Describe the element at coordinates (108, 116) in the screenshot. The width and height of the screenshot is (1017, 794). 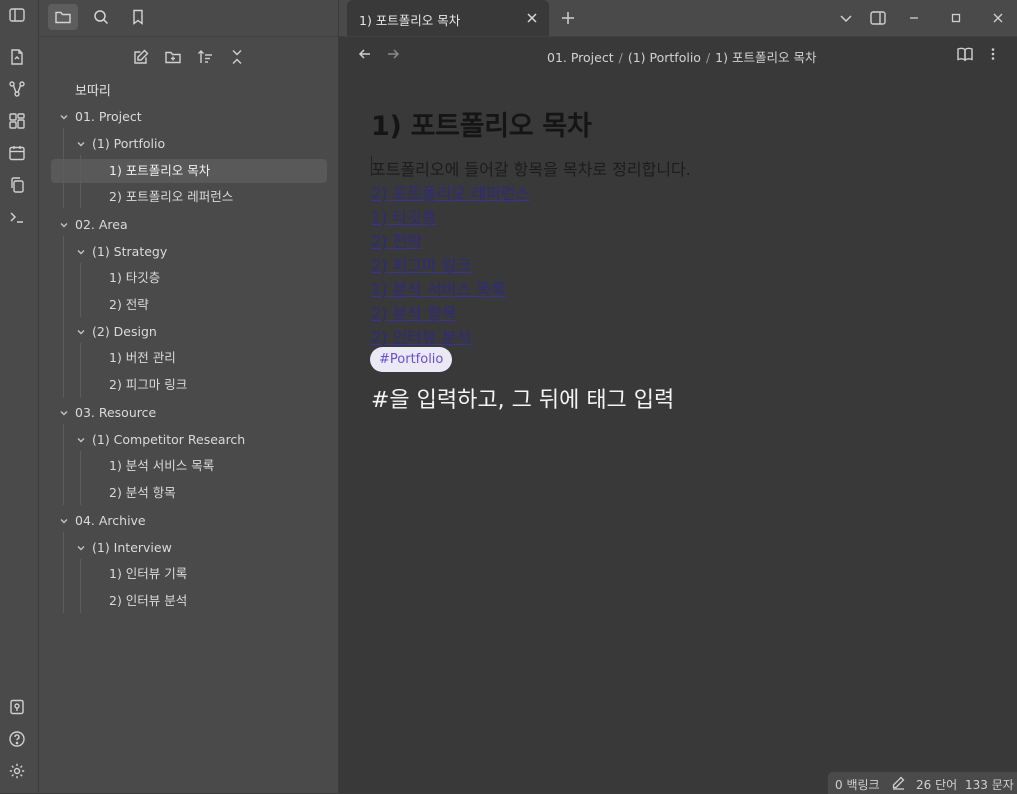
I see `tree-item-label: 01. Project` at that location.